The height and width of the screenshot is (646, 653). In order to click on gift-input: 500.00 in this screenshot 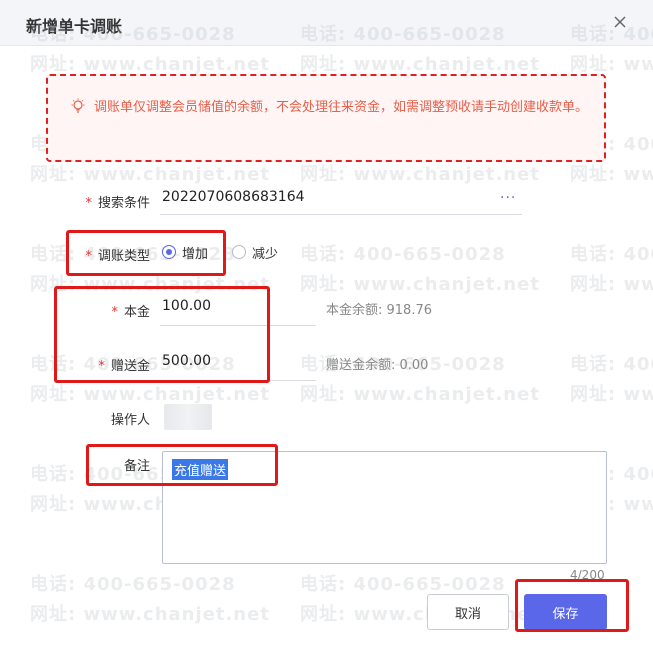, I will do `click(186, 361)`.